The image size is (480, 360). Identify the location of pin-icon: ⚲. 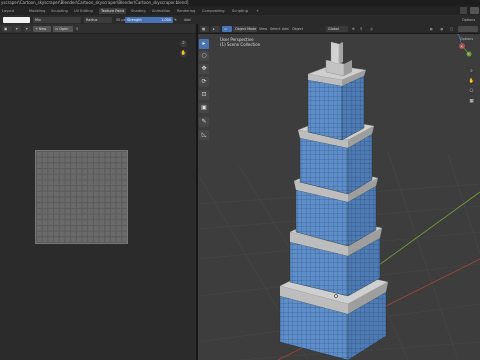
(77, 29).